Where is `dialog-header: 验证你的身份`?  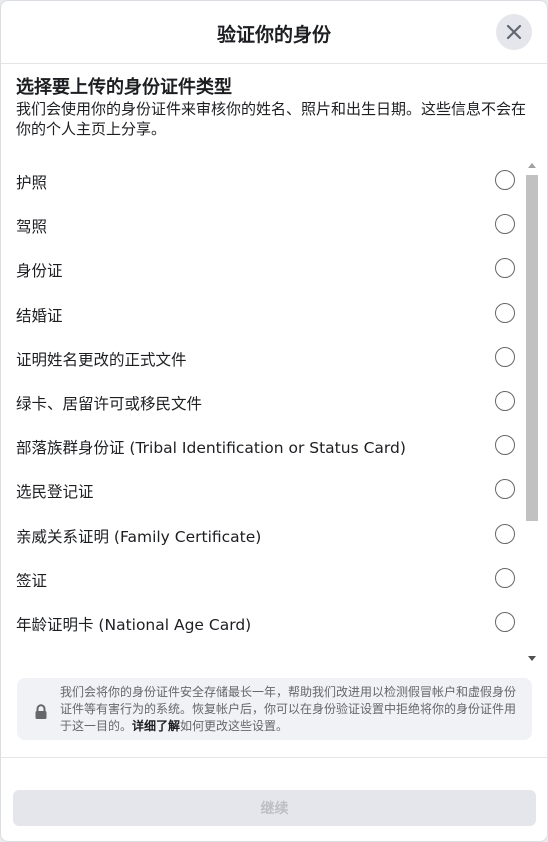 dialog-header: 验证你的身份 is located at coordinates (274, 32).